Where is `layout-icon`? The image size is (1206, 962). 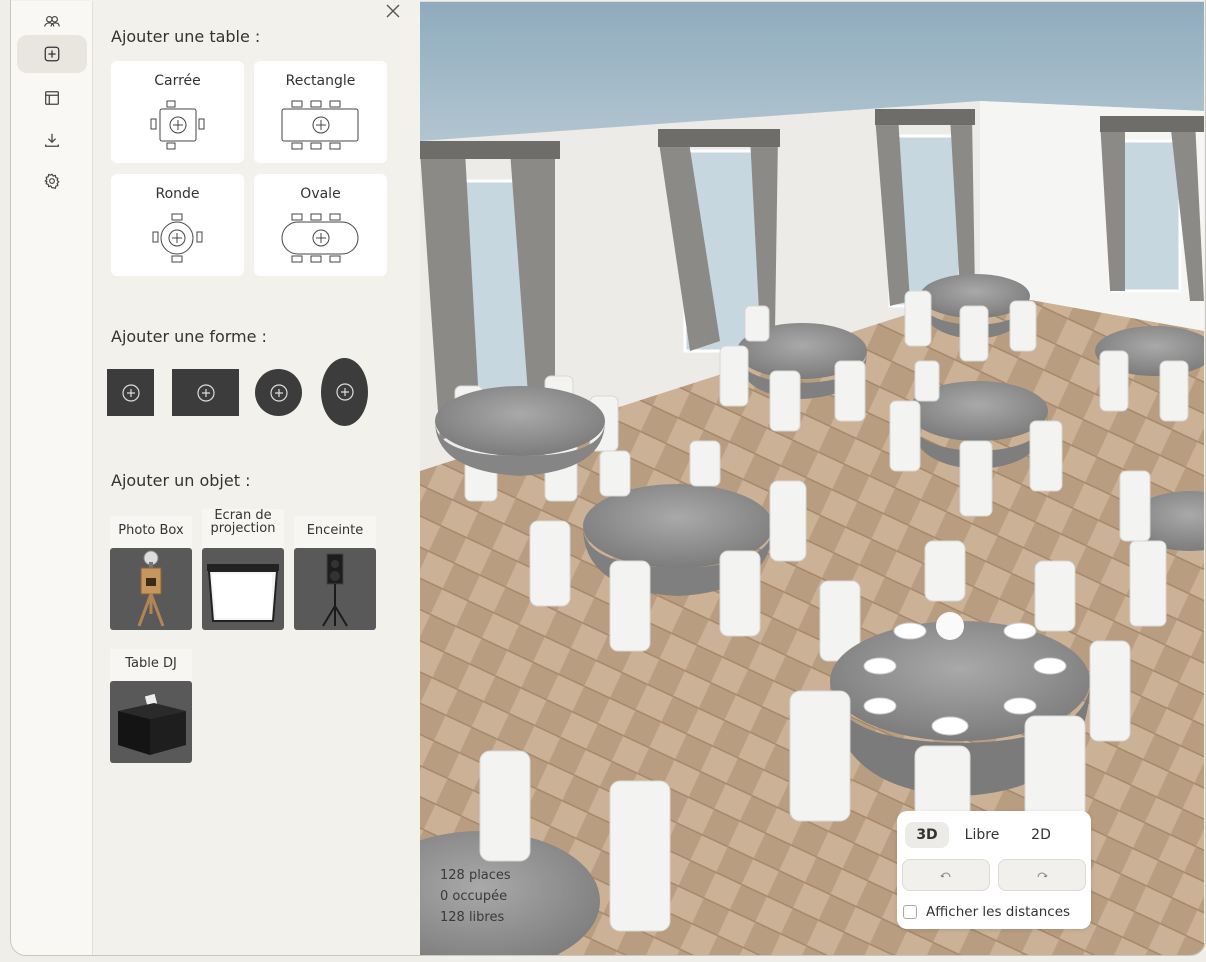 layout-icon is located at coordinates (52, 98).